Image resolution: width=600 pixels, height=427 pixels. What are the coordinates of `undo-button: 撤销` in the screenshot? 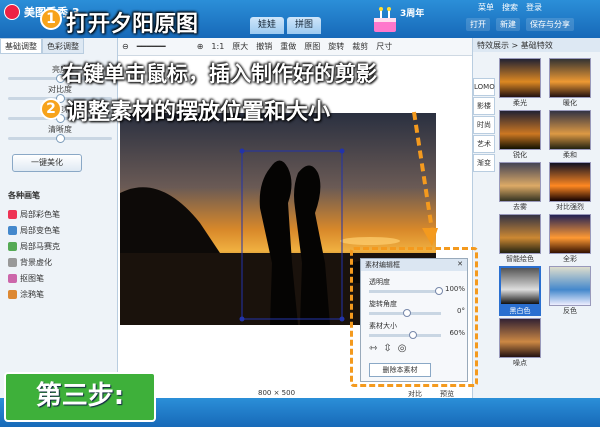 It's located at (264, 46).